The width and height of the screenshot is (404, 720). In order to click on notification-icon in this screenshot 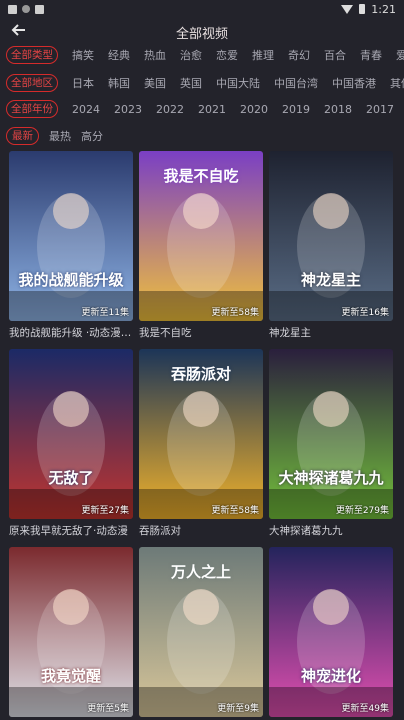, I will do `click(12, 9)`.